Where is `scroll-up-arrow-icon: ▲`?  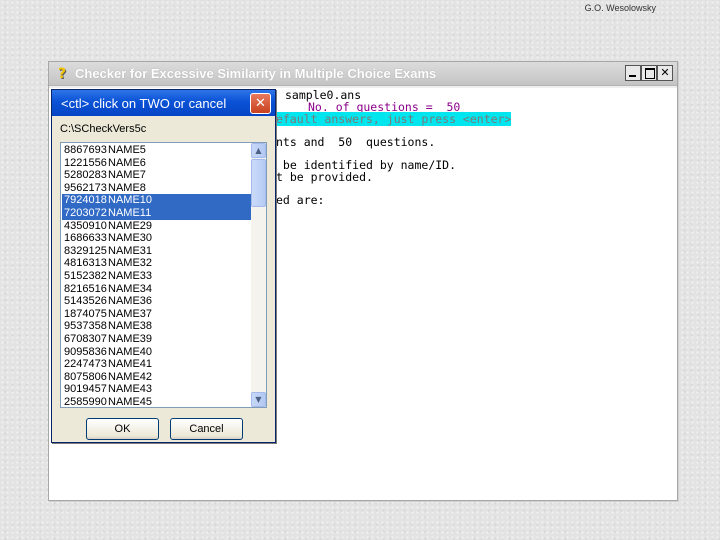
scroll-up-arrow-icon: ▲ is located at coordinates (258, 150).